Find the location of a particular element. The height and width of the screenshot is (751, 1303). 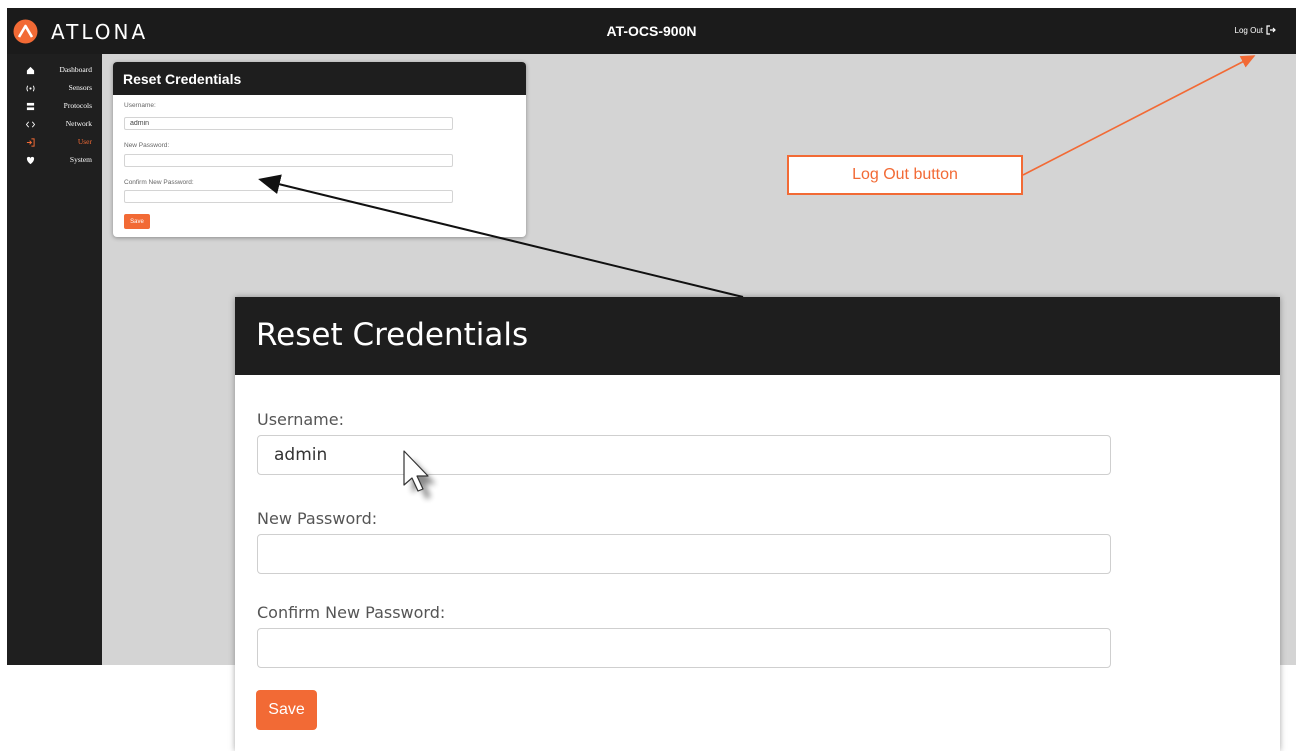

sidebar-item-protocols: Protocols is located at coordinates (54, 107).